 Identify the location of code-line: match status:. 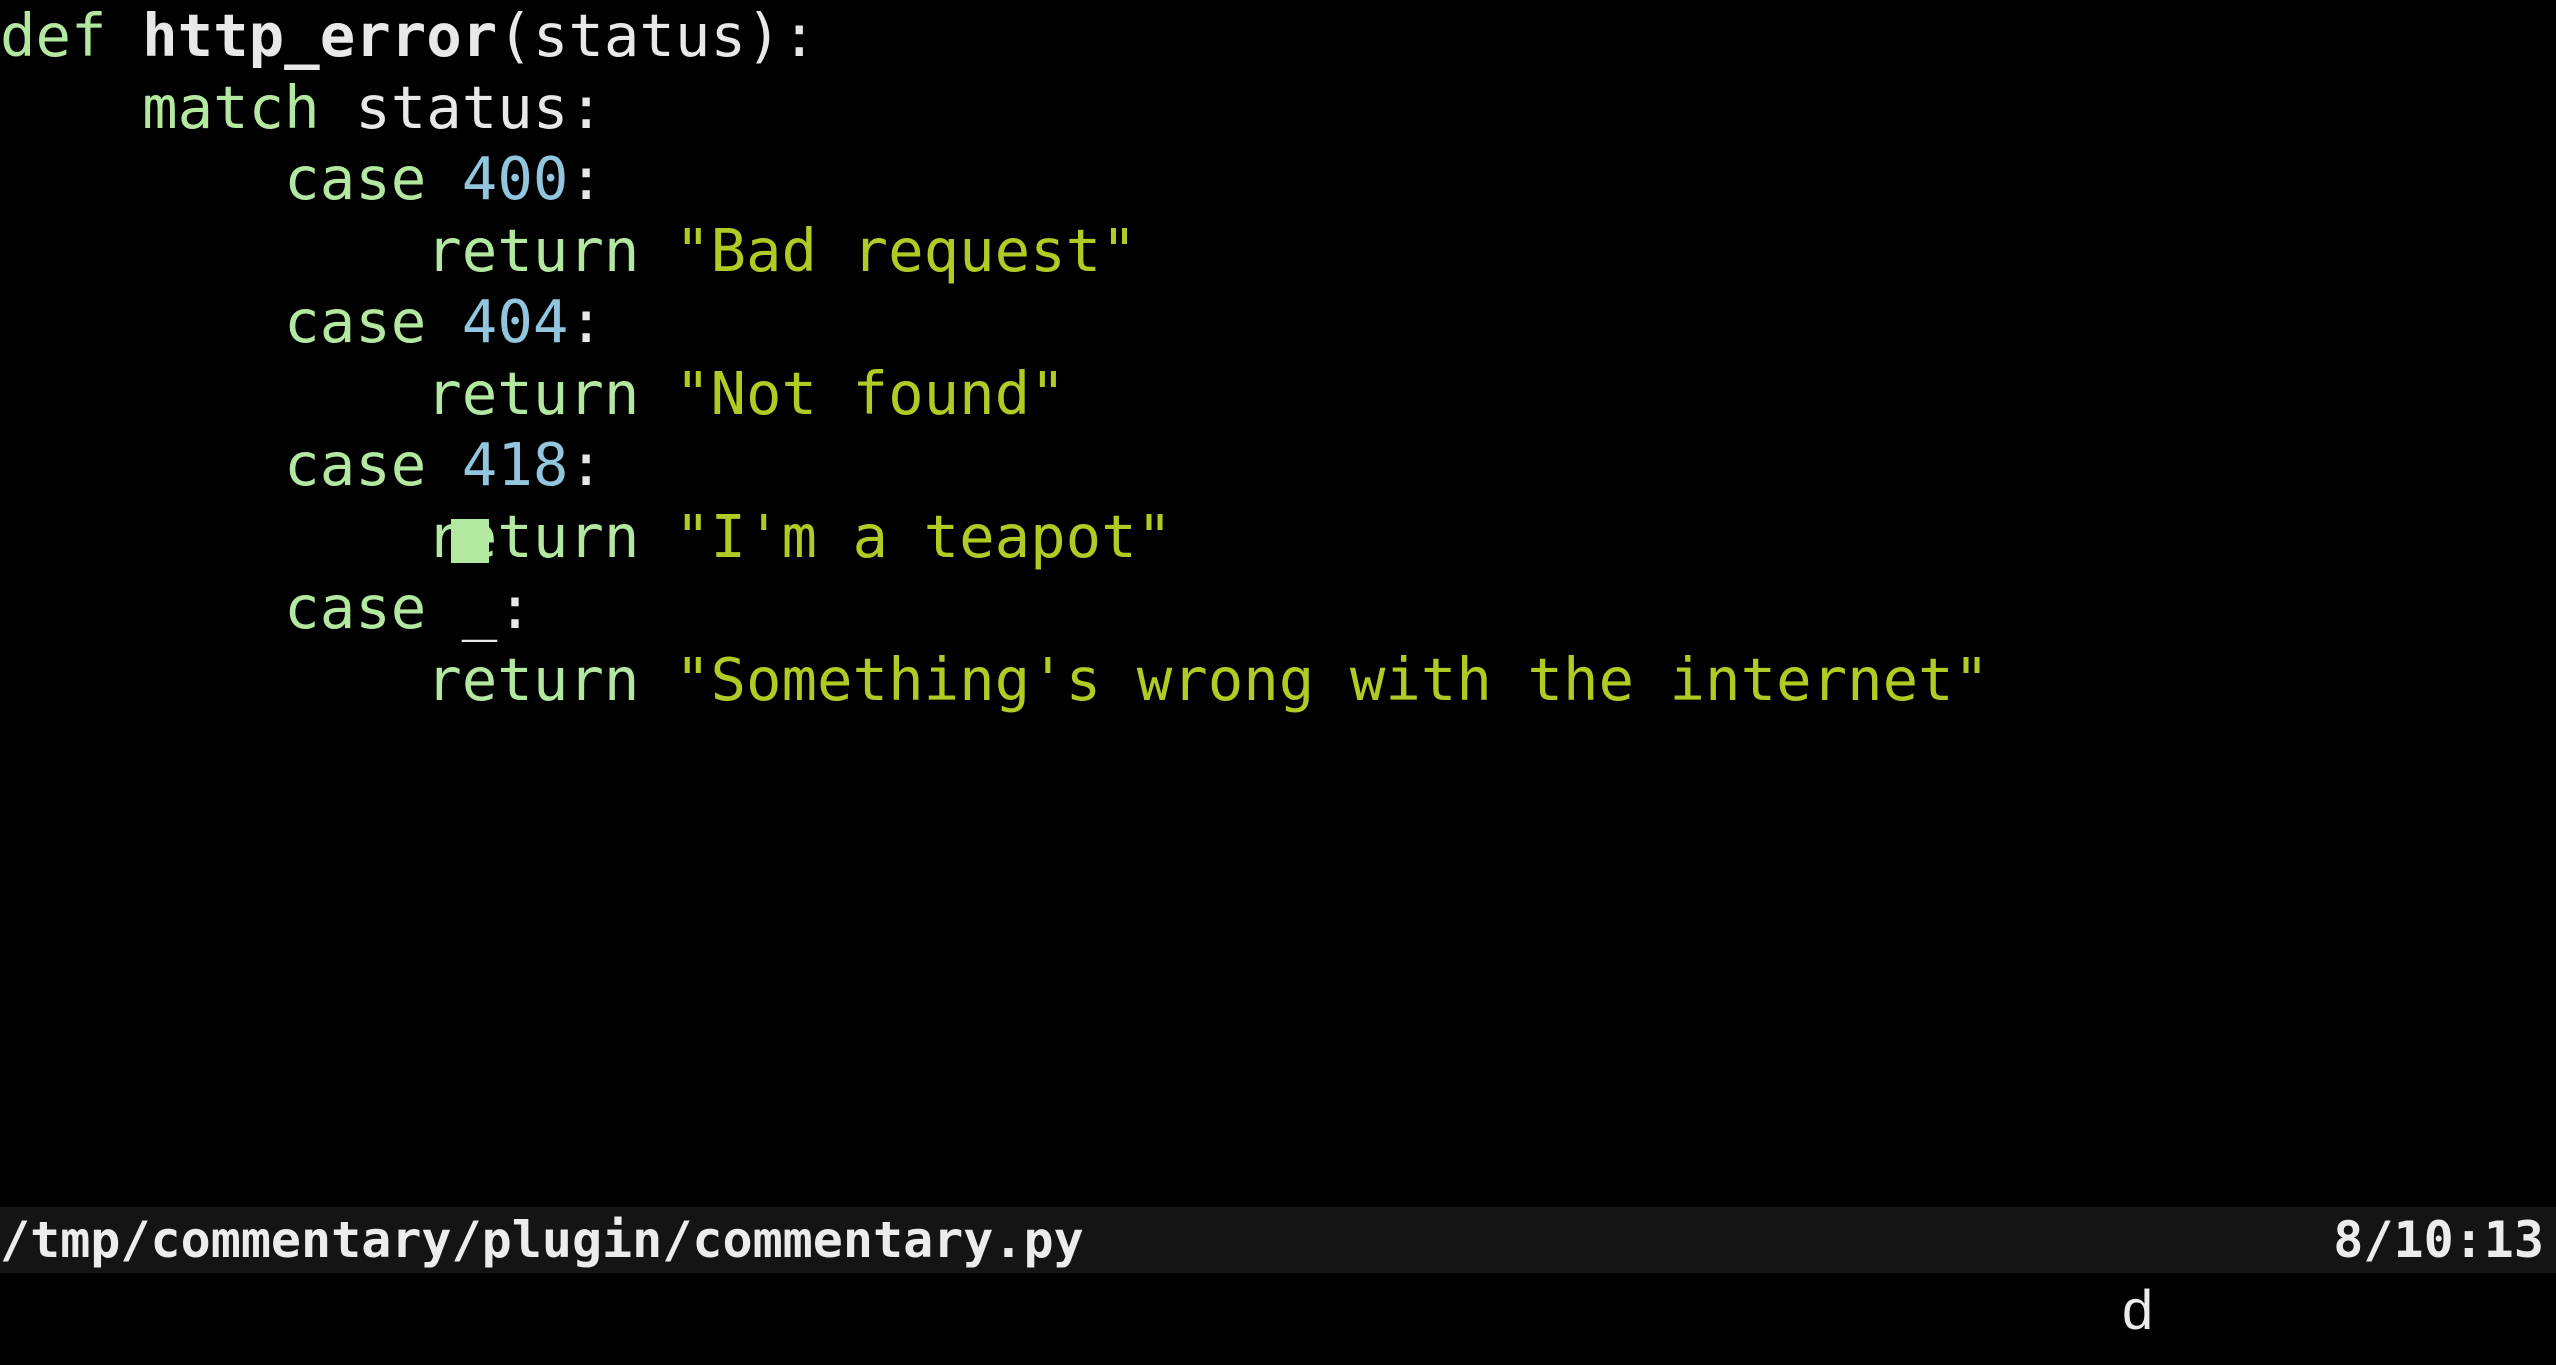
(1278, 108).